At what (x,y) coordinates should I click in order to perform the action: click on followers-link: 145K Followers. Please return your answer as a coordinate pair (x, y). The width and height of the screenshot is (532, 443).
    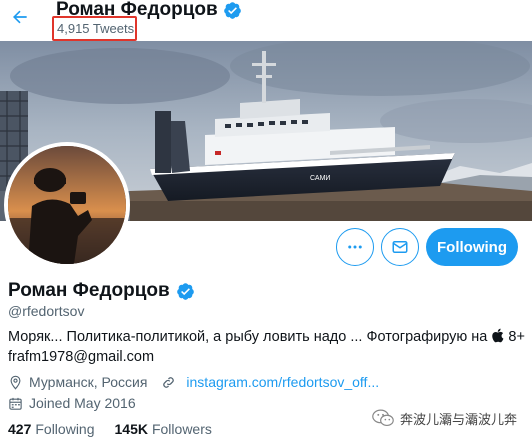
    Looking at the image, I should click on (163, 429).